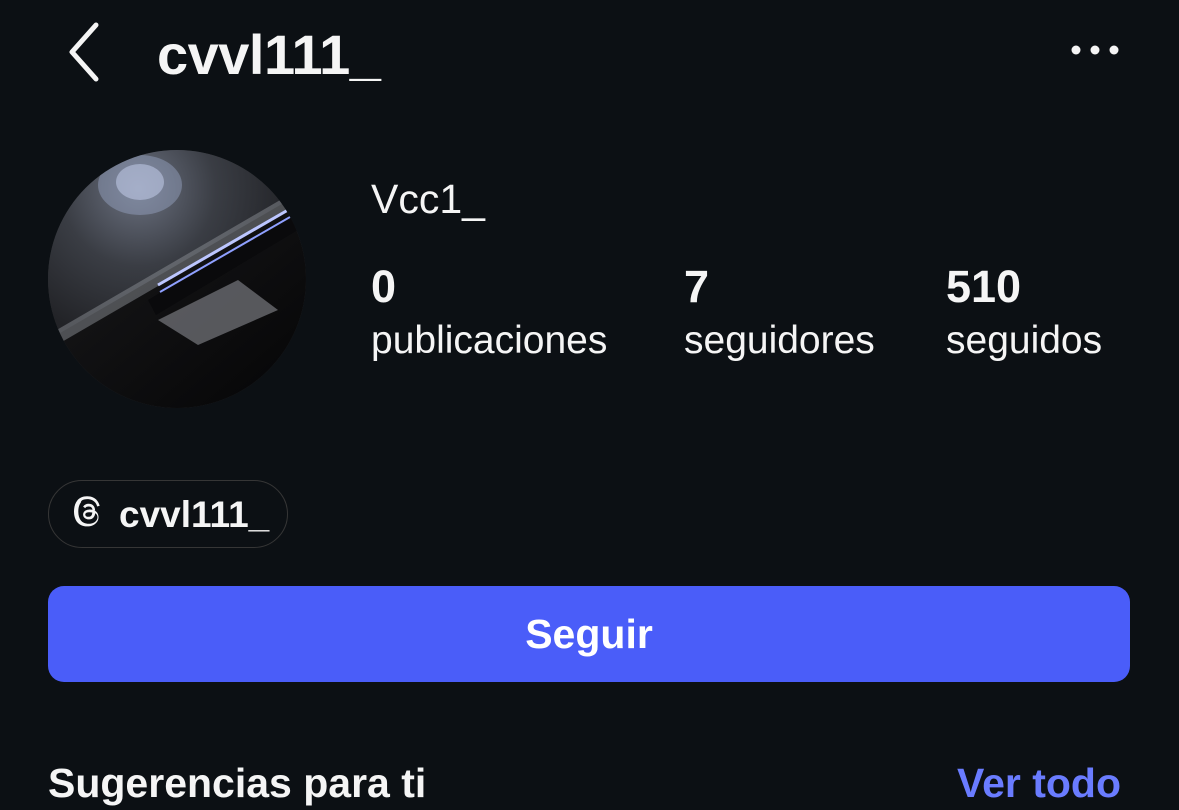 This screenshot has width=1179, height=810. I want to click on more-options-button, so click(1095, 52).